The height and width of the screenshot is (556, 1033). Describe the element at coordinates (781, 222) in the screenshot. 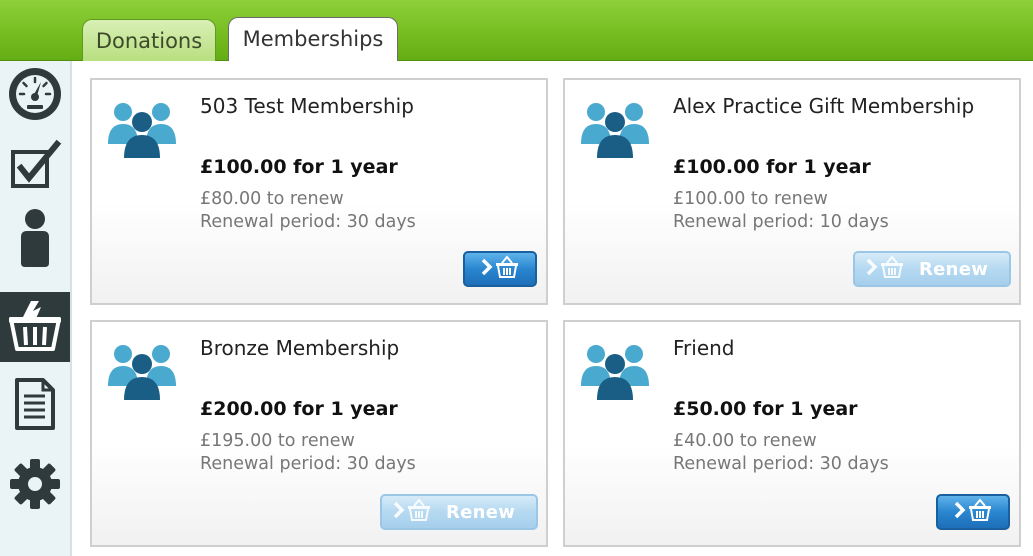

I see `membership-renewal-period: Renewal period: 10 days` at that location.